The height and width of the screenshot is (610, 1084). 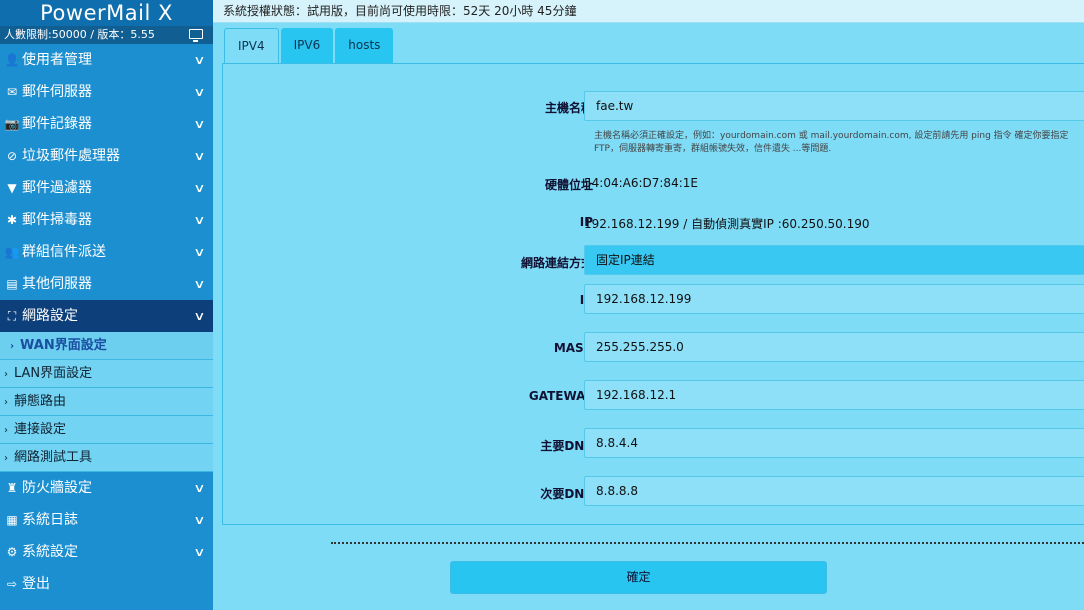 What do you see at coordinates (106, 458) in the screenshot?
I see `subnav-item: › 網路測試工具` at bounding box center [106, 458].